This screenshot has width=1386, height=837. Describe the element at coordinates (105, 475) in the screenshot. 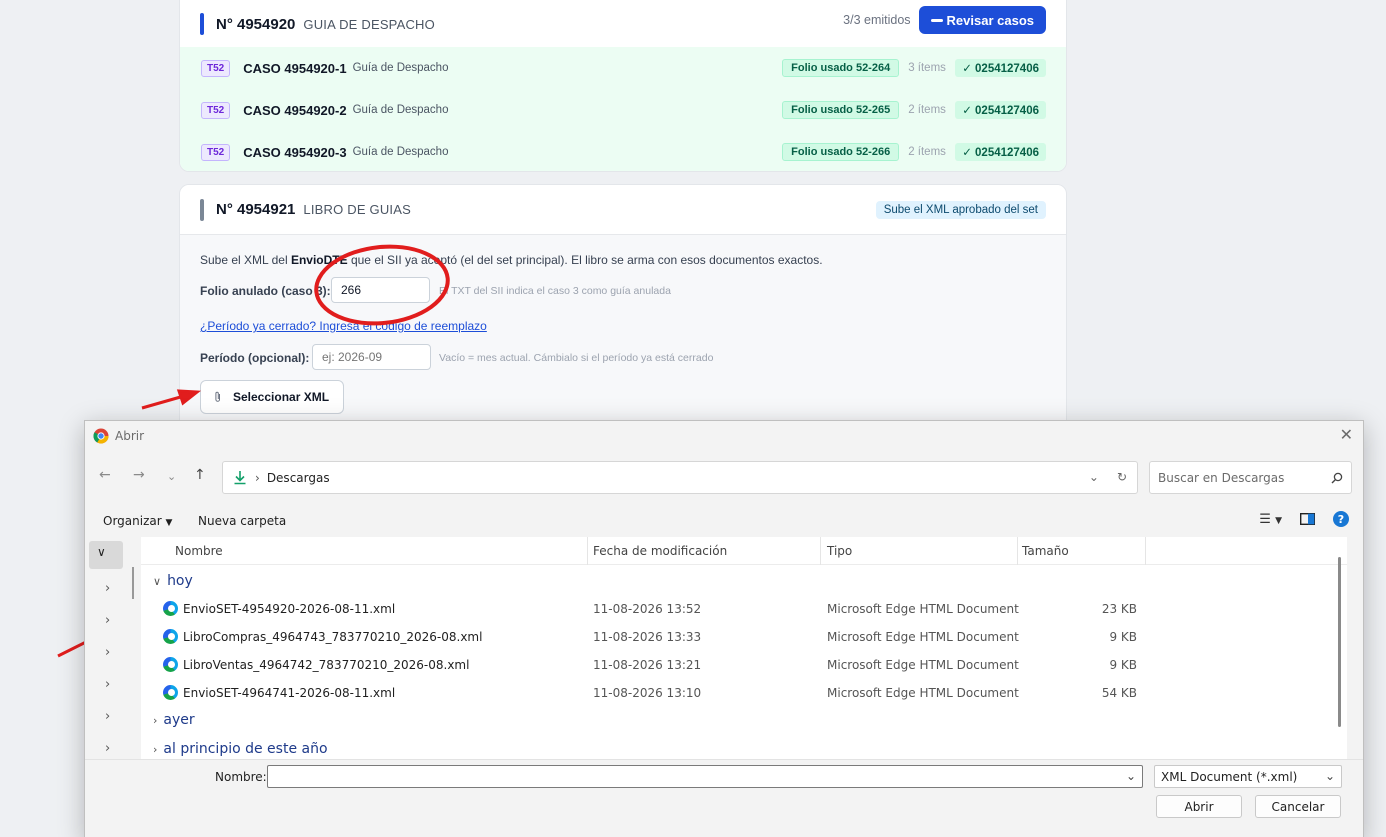

I see `back-arrow-icon: ←` at that location.